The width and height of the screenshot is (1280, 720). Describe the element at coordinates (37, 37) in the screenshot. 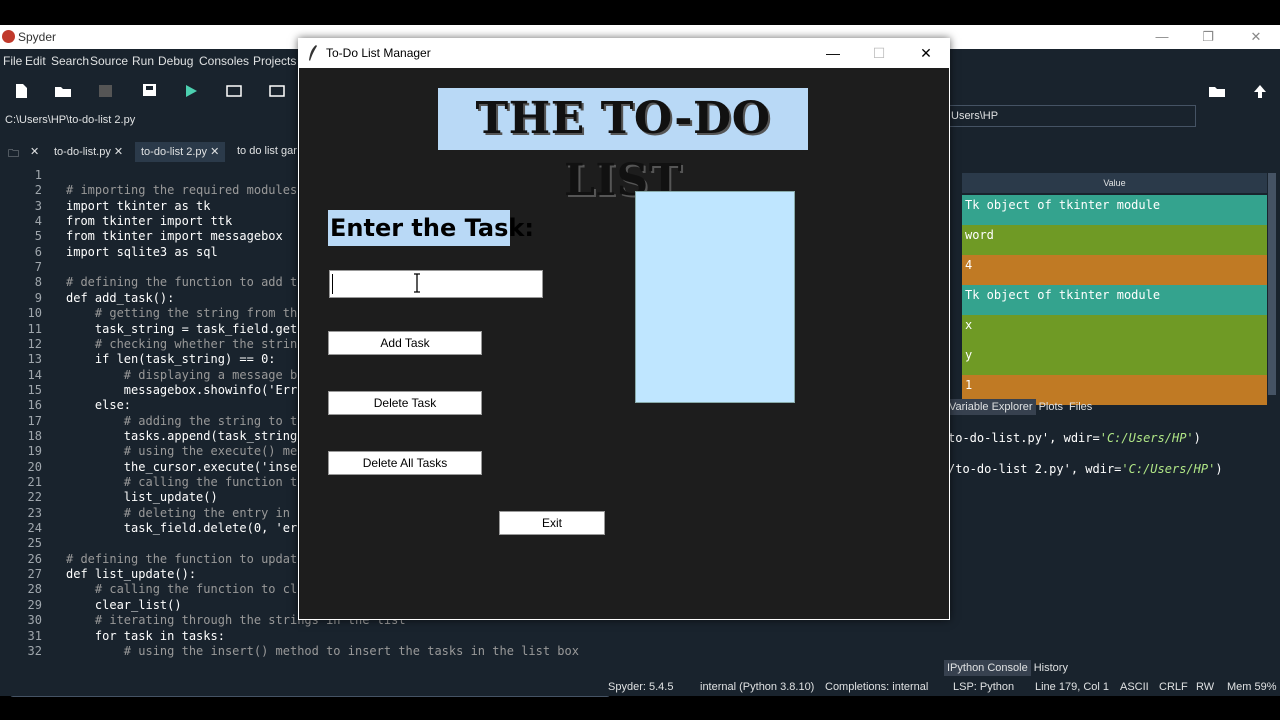

I see `spyder-title: Spyder` at that location.